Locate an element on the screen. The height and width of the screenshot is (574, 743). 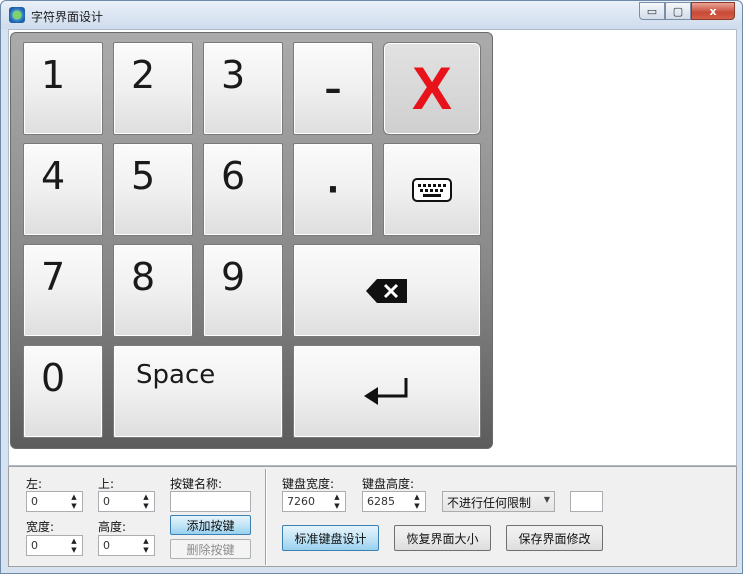
enter-icon is located at coordinates (386, 391).